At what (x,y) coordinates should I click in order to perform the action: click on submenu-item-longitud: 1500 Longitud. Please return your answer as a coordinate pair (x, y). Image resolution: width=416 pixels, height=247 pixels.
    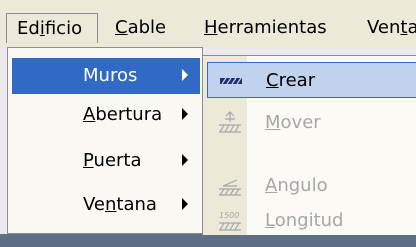
    Looking at the image, I should click on (311, 221).